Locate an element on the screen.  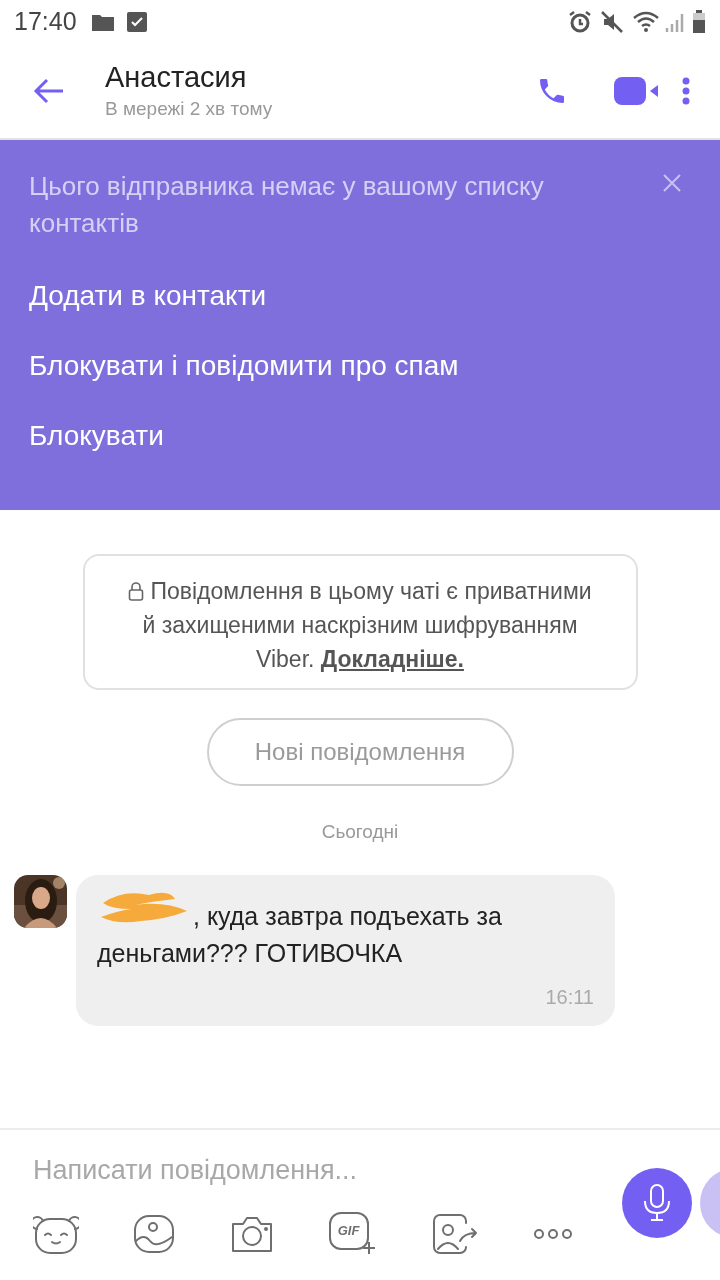
wifi-icon is located at coordinates (646, 22).